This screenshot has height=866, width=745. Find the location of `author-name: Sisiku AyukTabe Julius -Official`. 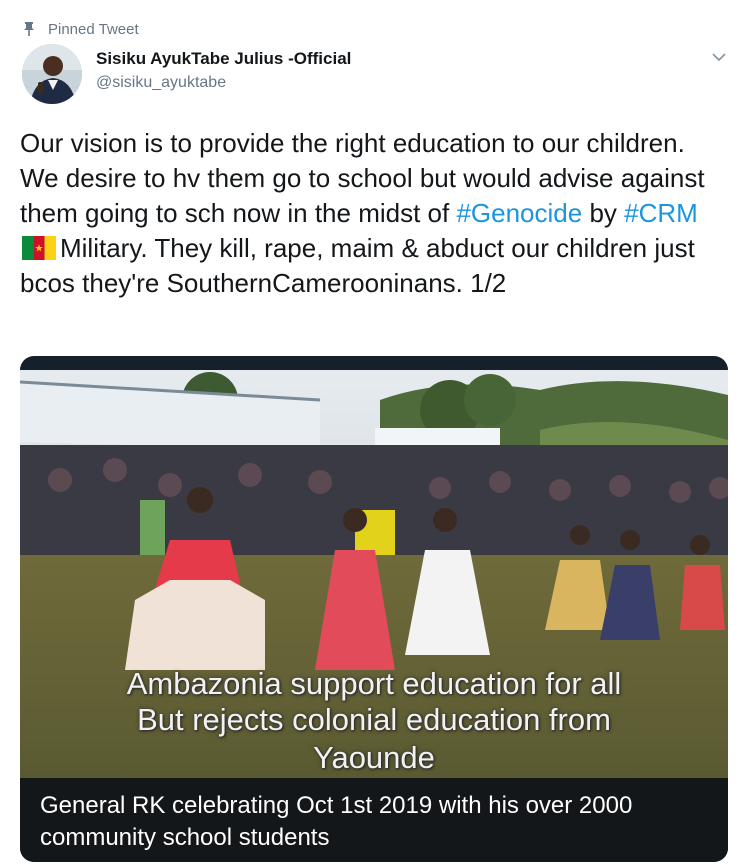

author-name: Sisiku AyukTabe Julius -Official is located at coordinates (223, 59).